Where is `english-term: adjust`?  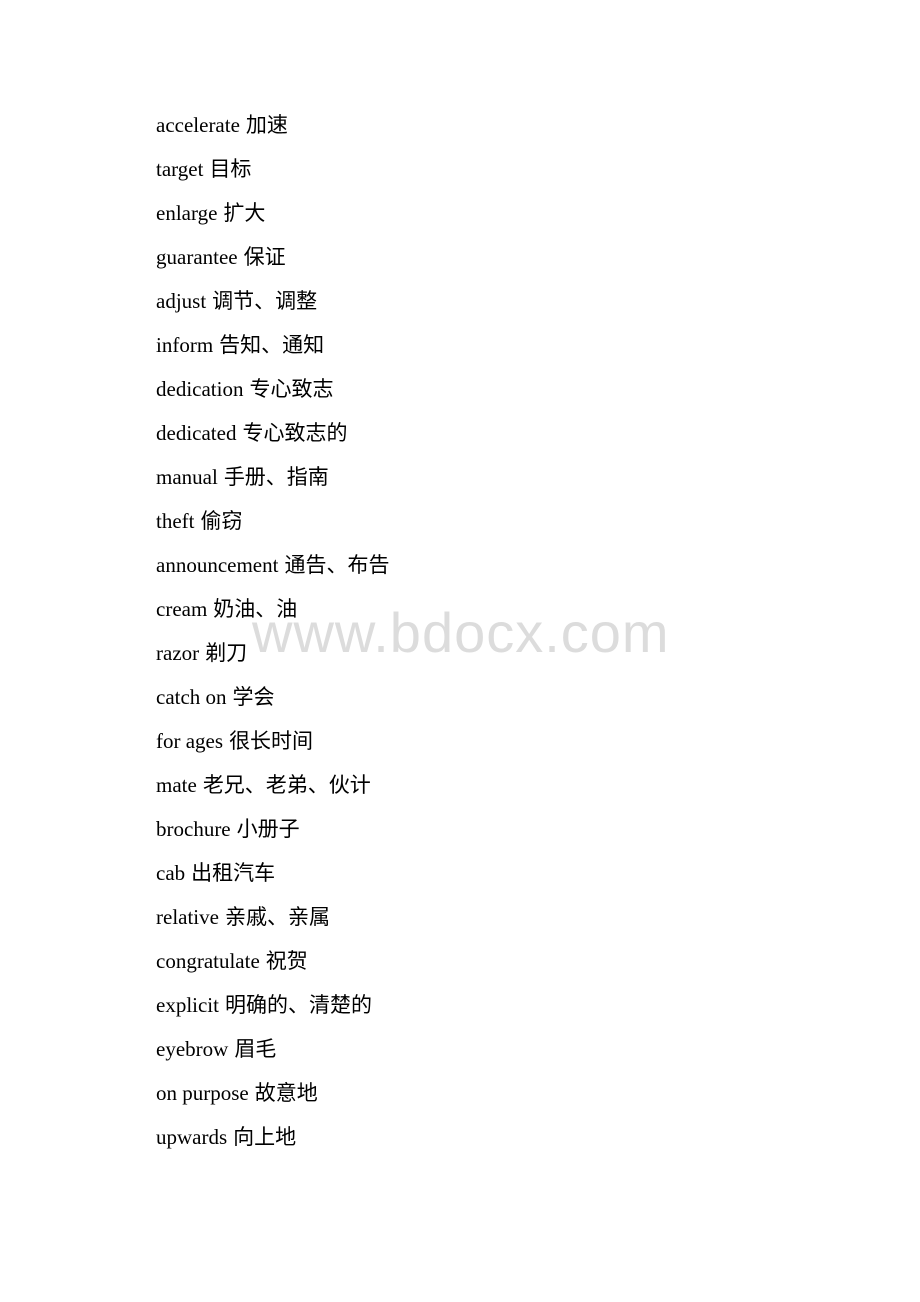
english-term: adjust is located at coordinates (181, 301).